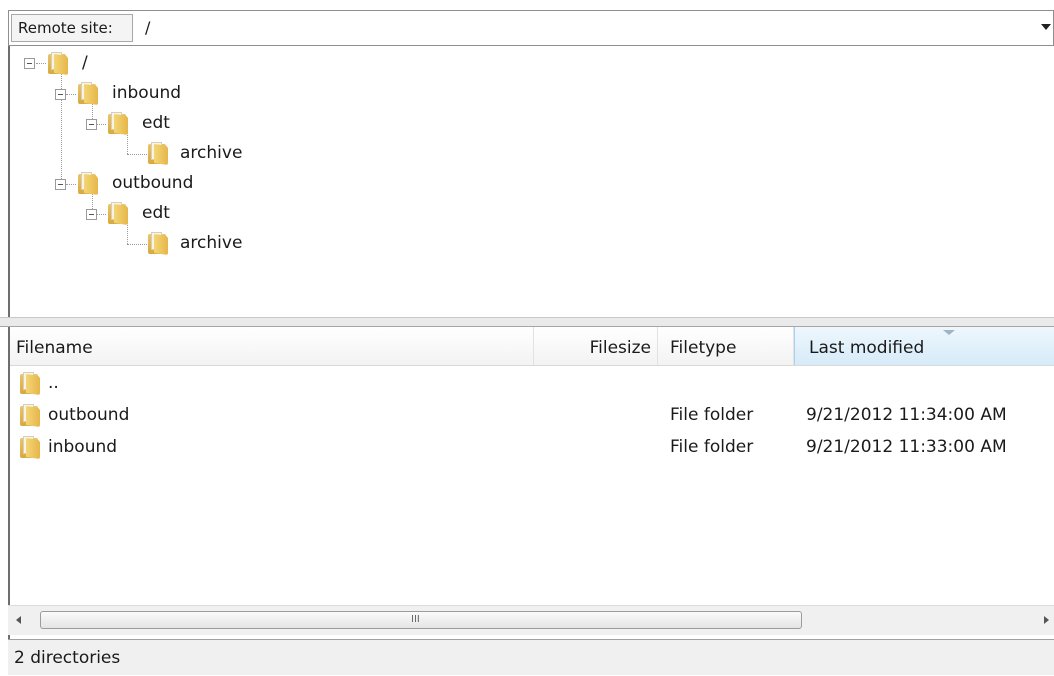 This screenshot has width=1054, height=676. What do you see at coordinates (85, 63) in the screenshot?
I see `tree-node-label: /` at bounding box center [85, 63].